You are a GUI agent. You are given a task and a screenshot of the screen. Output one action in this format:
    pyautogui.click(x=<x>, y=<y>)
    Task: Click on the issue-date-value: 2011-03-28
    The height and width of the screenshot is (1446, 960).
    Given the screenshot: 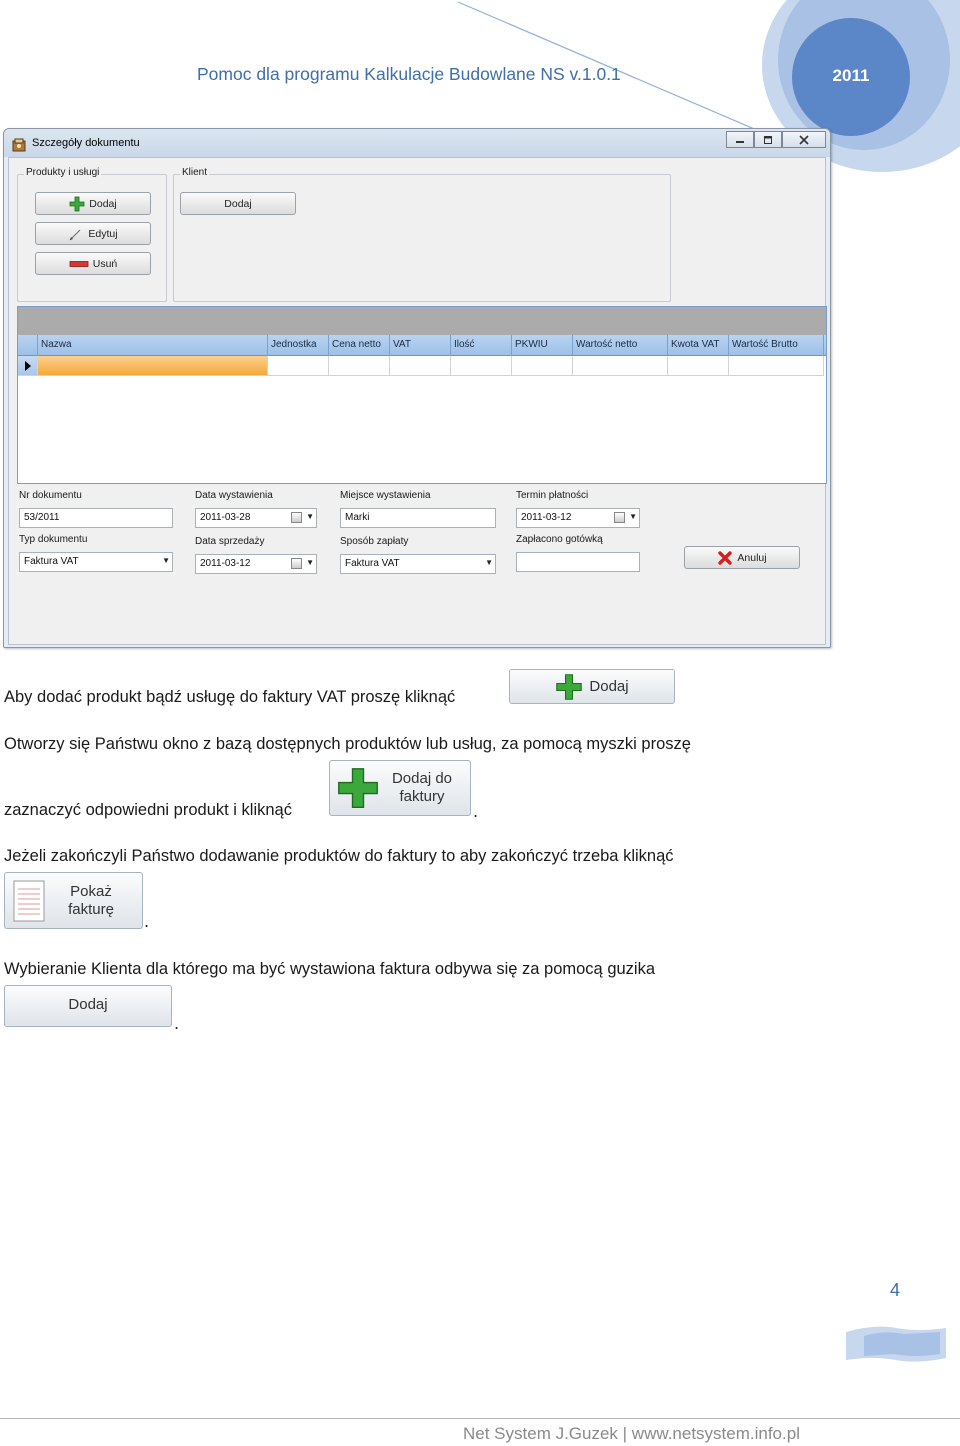 What is the action you would take?
    pyautogui.click(x=225, y=517)
    